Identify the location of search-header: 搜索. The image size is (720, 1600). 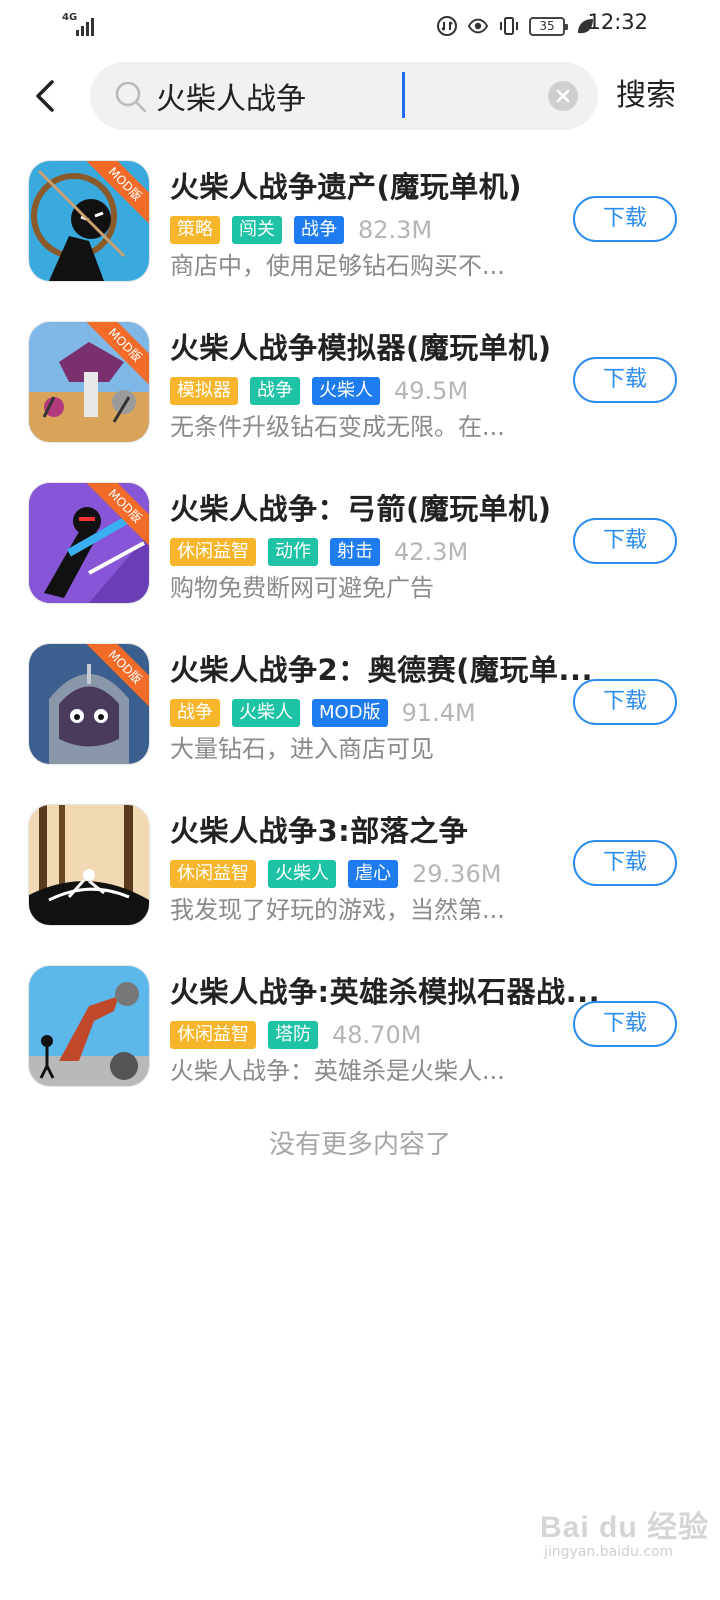
(360, 96).